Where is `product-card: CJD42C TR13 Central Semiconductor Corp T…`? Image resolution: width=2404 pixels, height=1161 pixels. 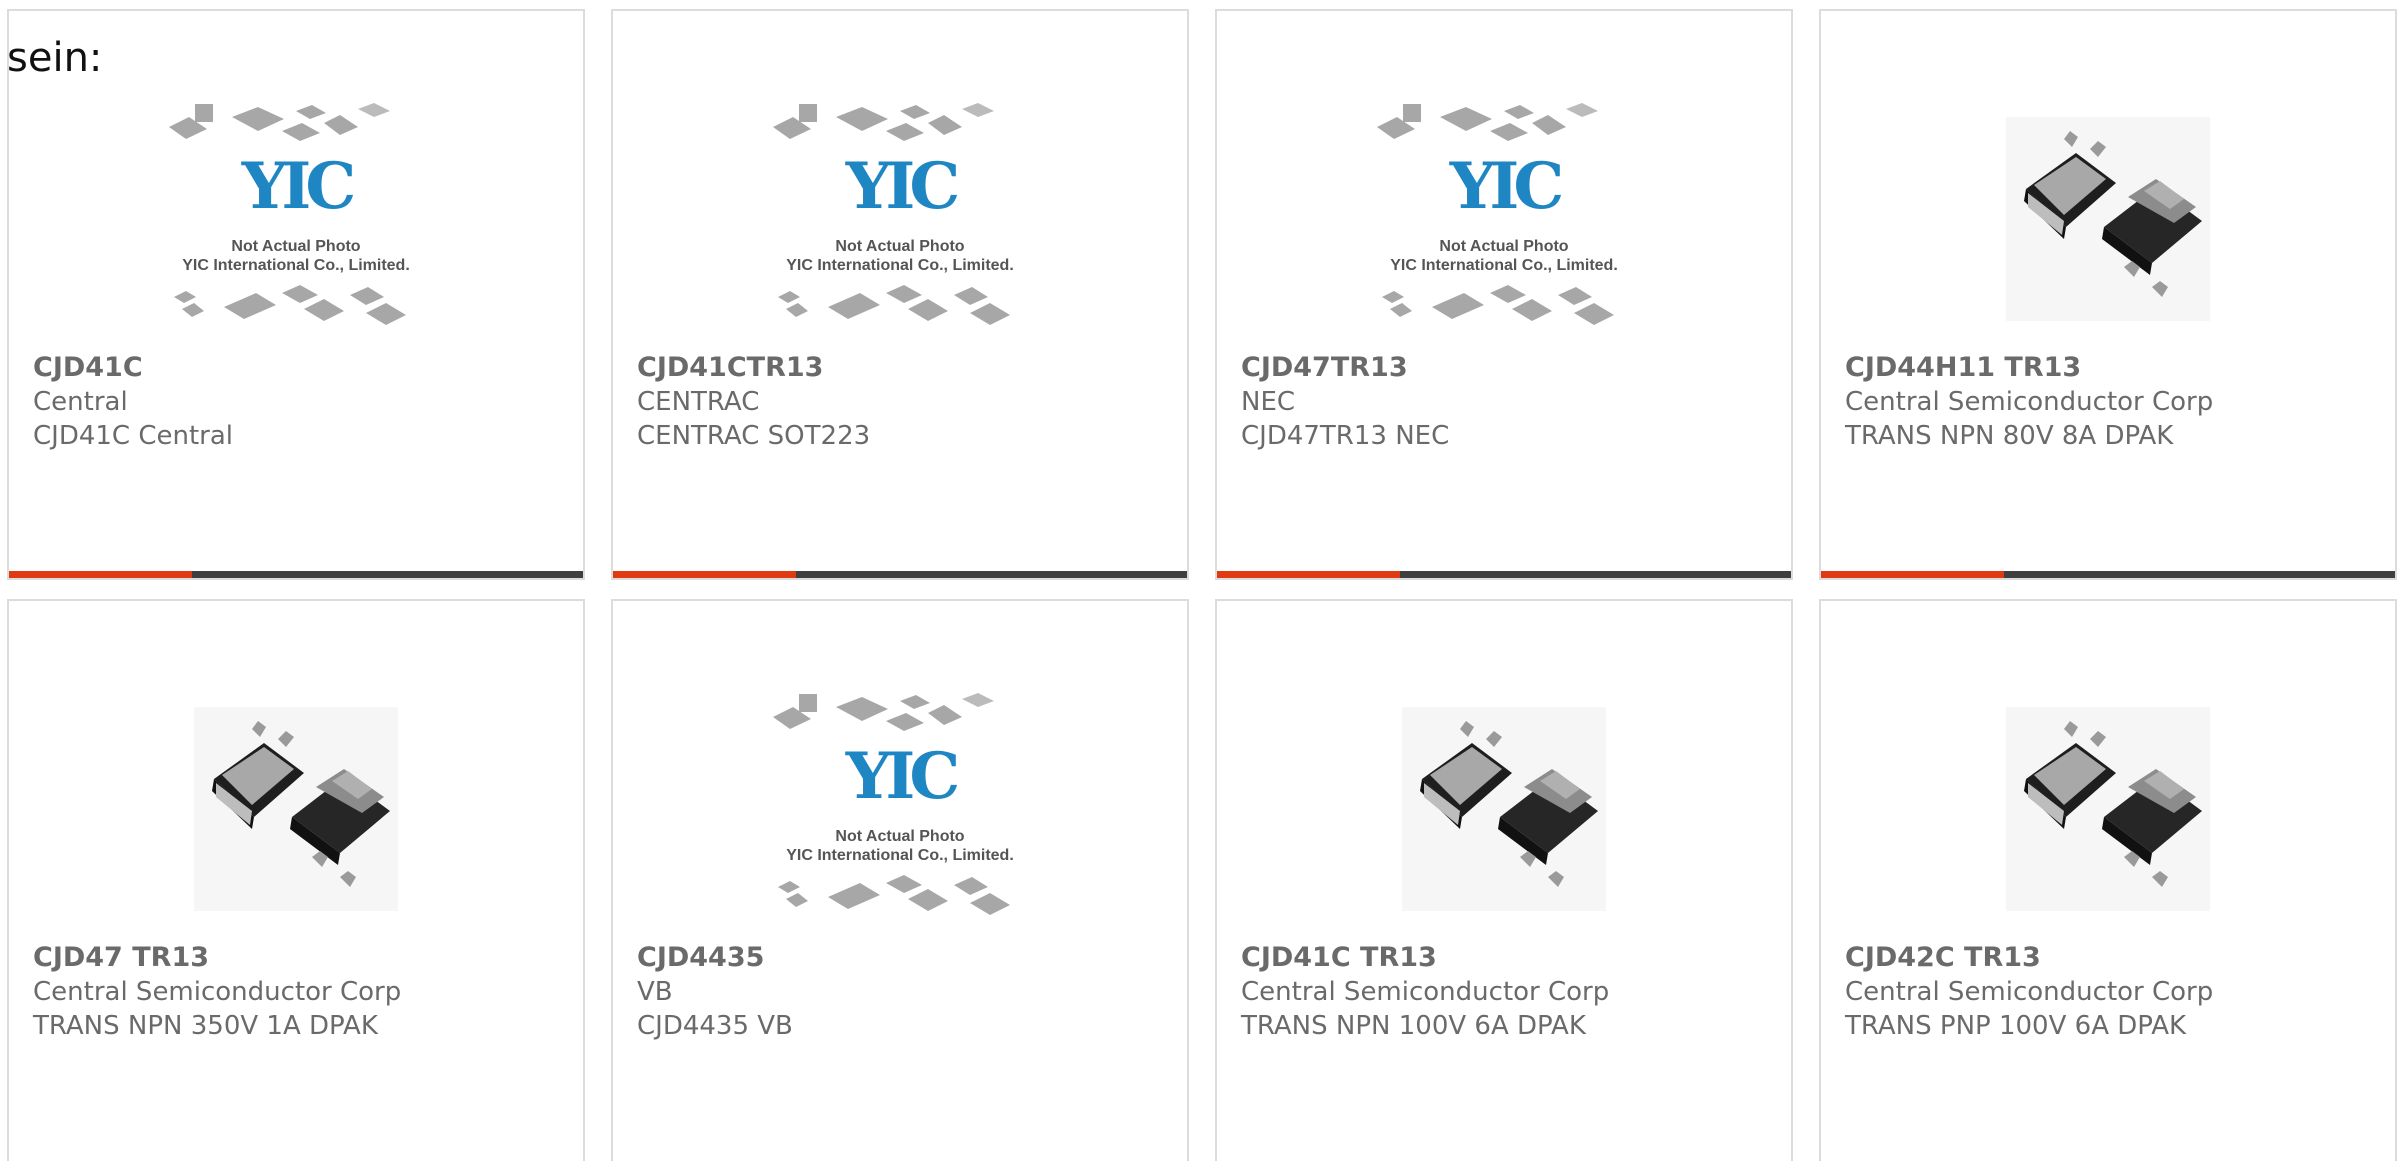
product-card: CJD42C TR13 Central Semiconductor Corp T… is located at coordinates (2108, 880).